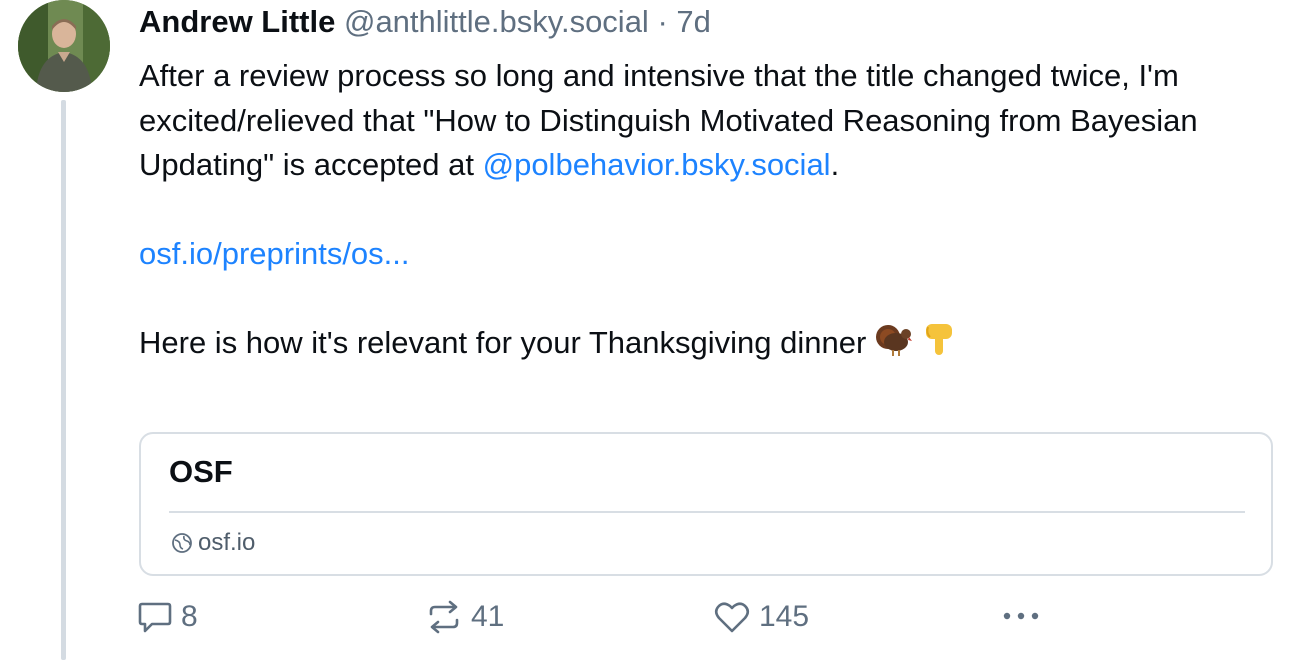  I want to click on author-avatar, so click(64, 46).